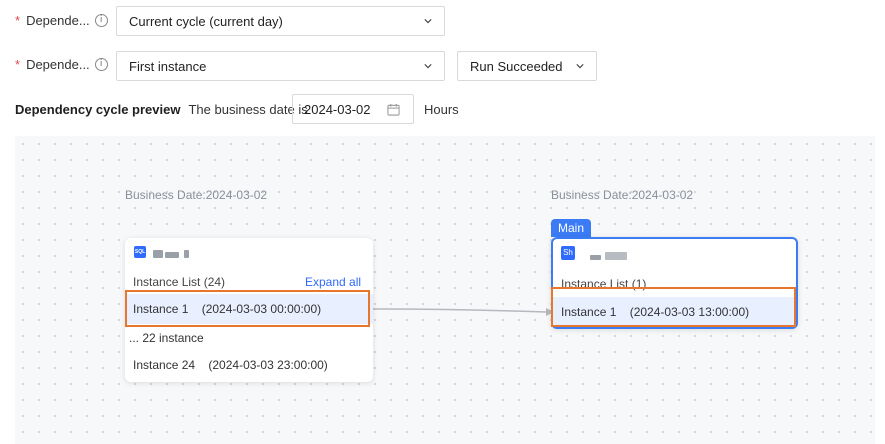 This screenshot has height=444, width=885. I want to click on business-date-label: The business date is, so click(248, 109).